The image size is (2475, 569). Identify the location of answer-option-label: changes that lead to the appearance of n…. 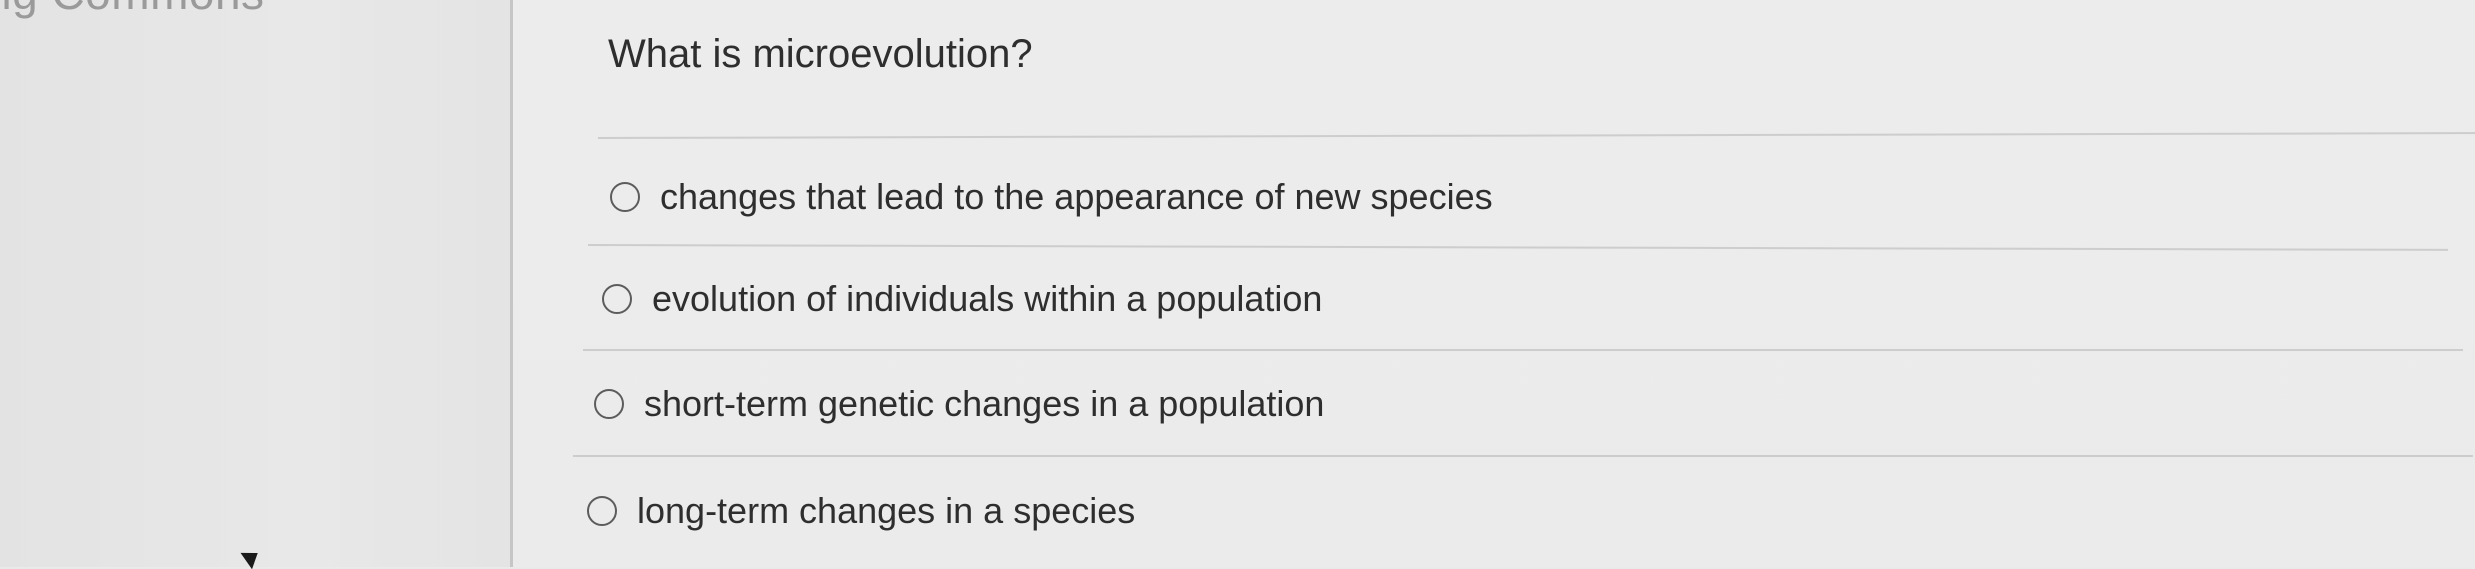
(1076, 196).